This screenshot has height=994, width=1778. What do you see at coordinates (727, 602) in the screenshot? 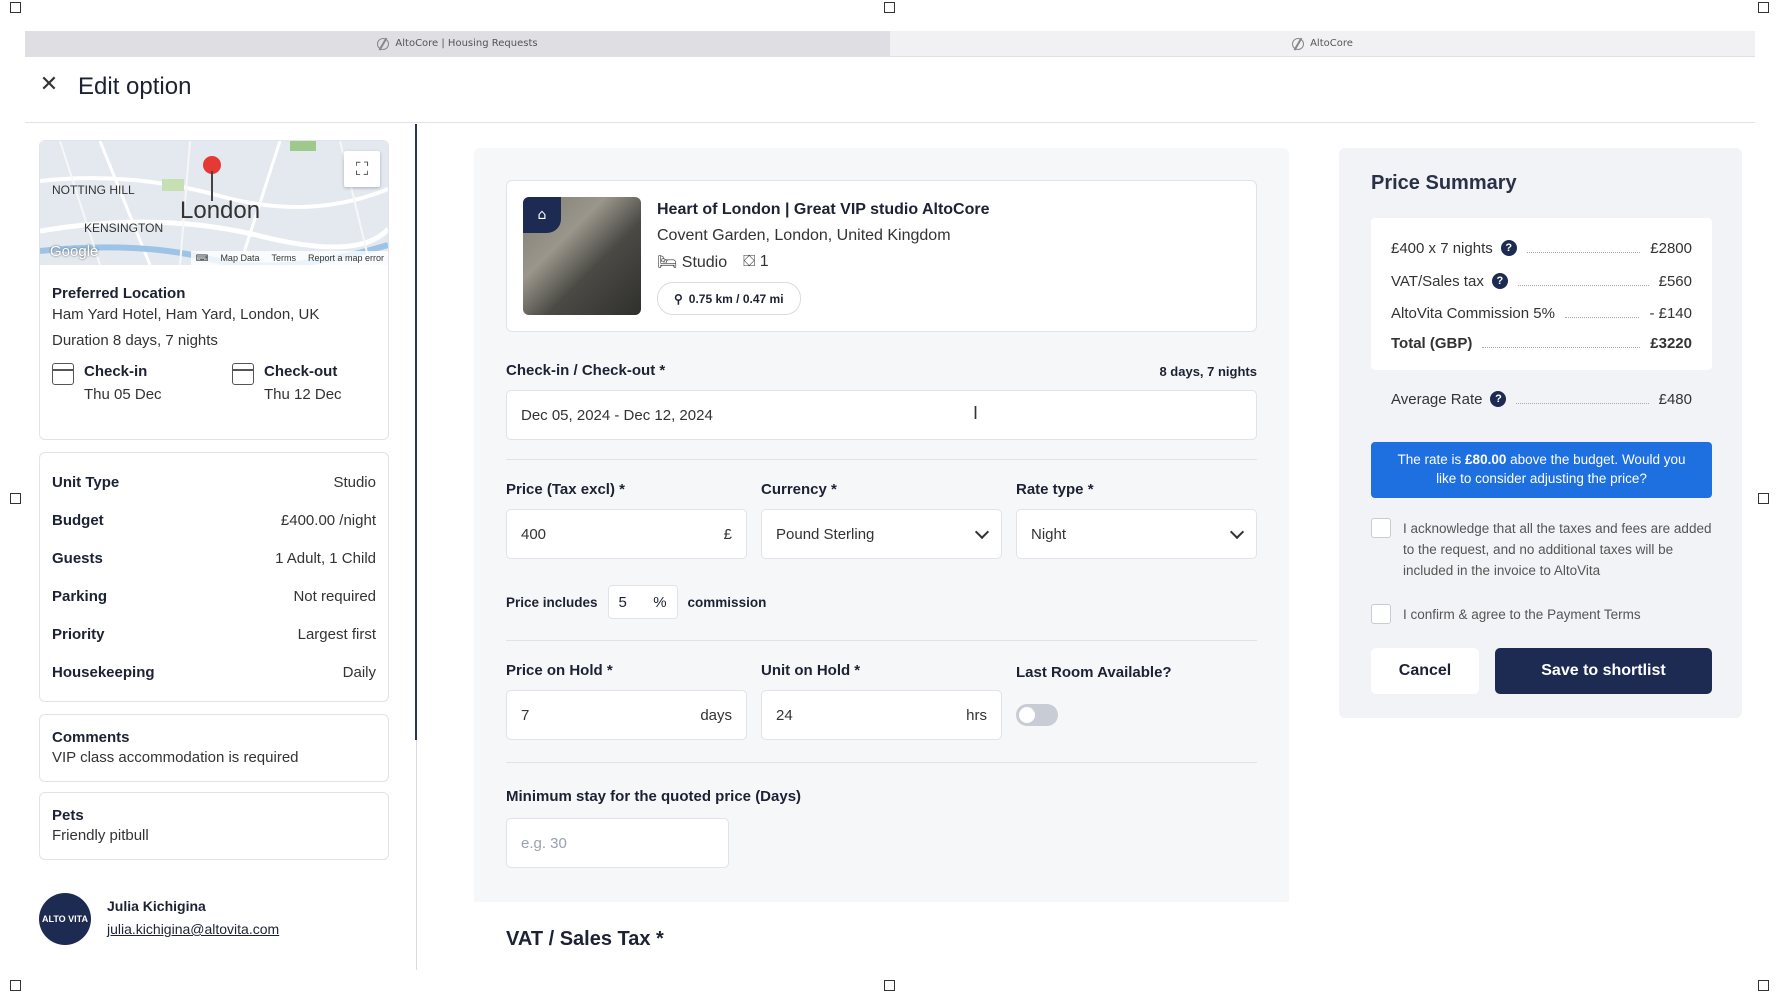
I see `commission-suffix: commission` at bounding box center [727, 602].